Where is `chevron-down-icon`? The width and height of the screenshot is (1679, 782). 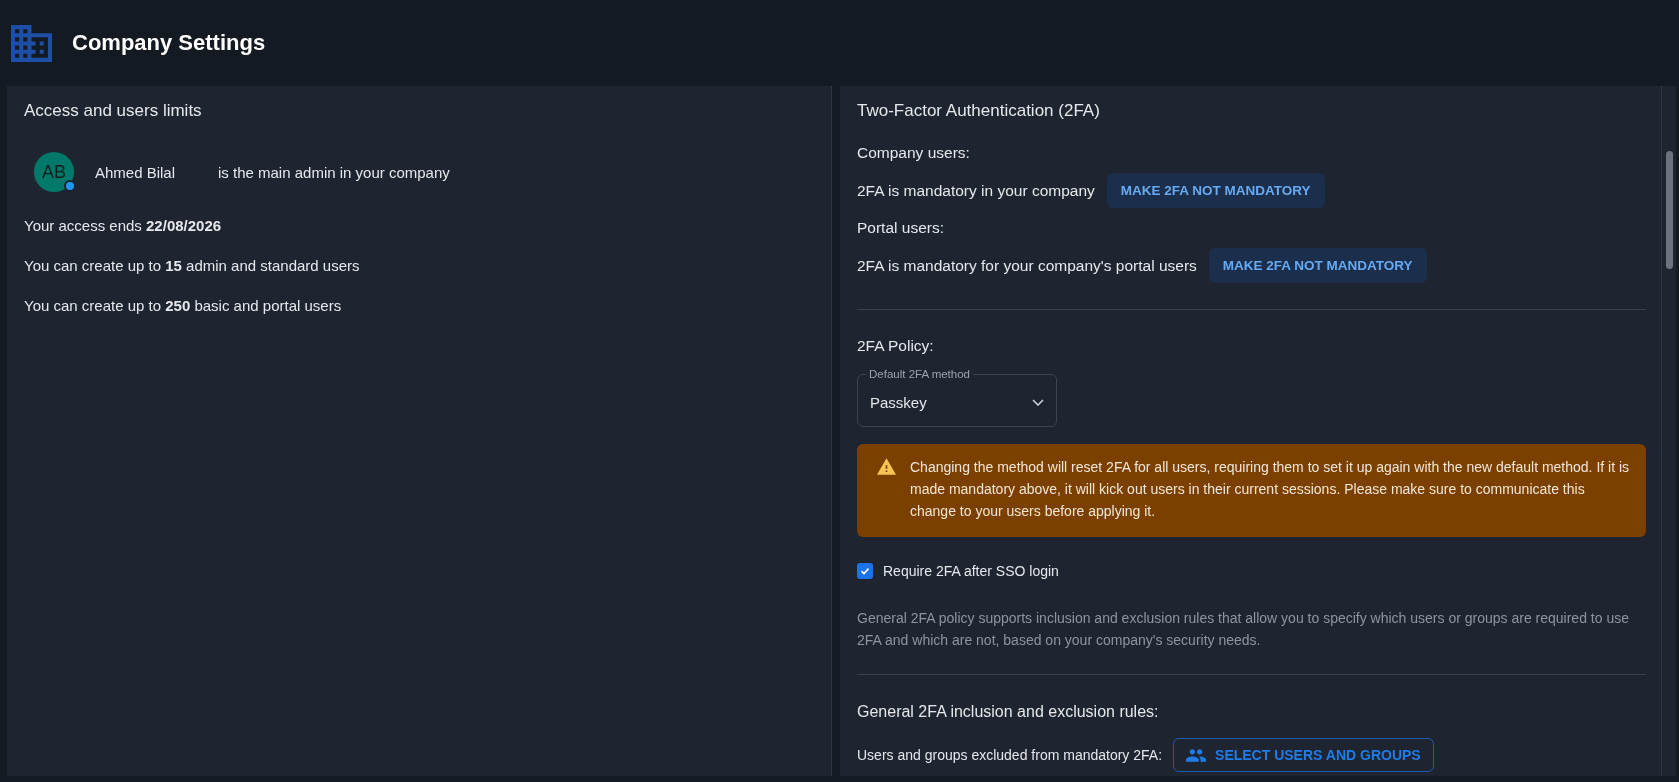 chevron-down-icon is located at coordinates (1038, 402).